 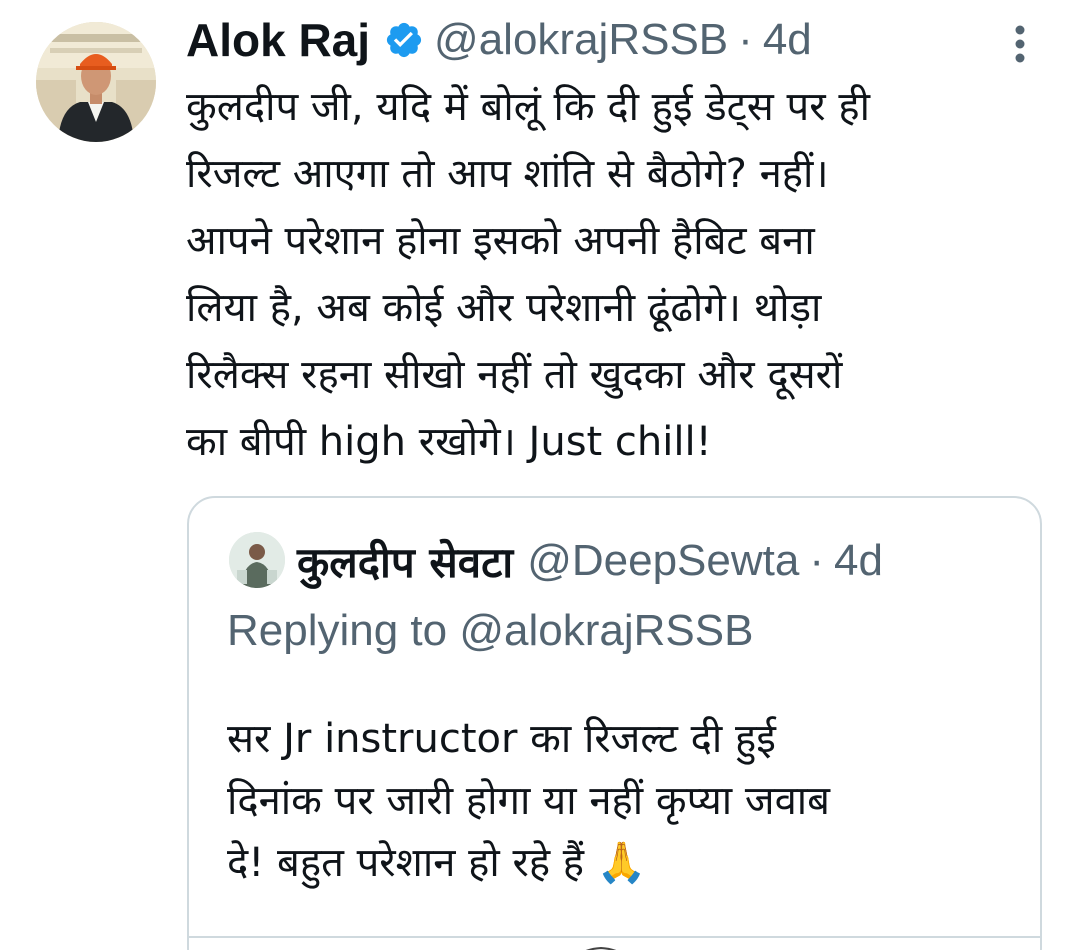 I want to click on replying-to: Replying to @alokrajRSSB, so click(x=490, y=630).